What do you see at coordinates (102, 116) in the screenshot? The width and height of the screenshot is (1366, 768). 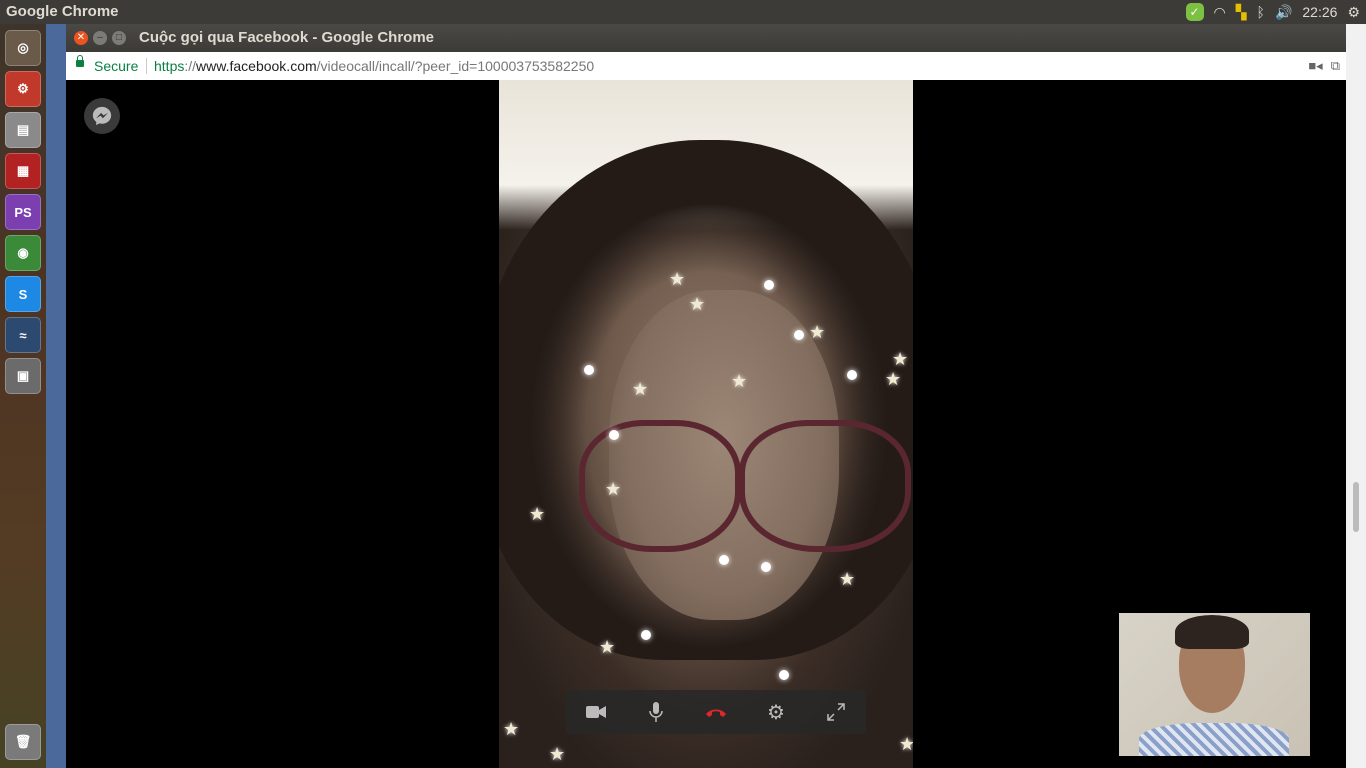 I see `messenger-icon` at bounding box center [102, 116].